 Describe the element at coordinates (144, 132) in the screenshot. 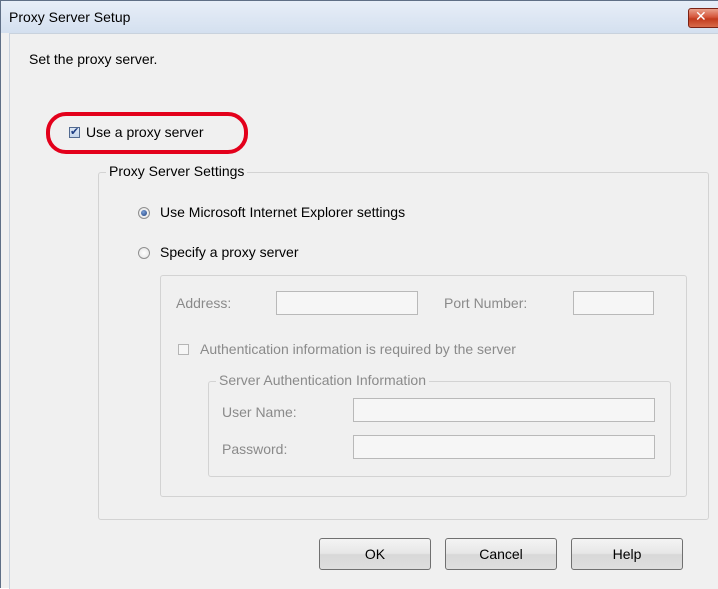

I see `use-proxy-label: Use a proxy server` at that location.